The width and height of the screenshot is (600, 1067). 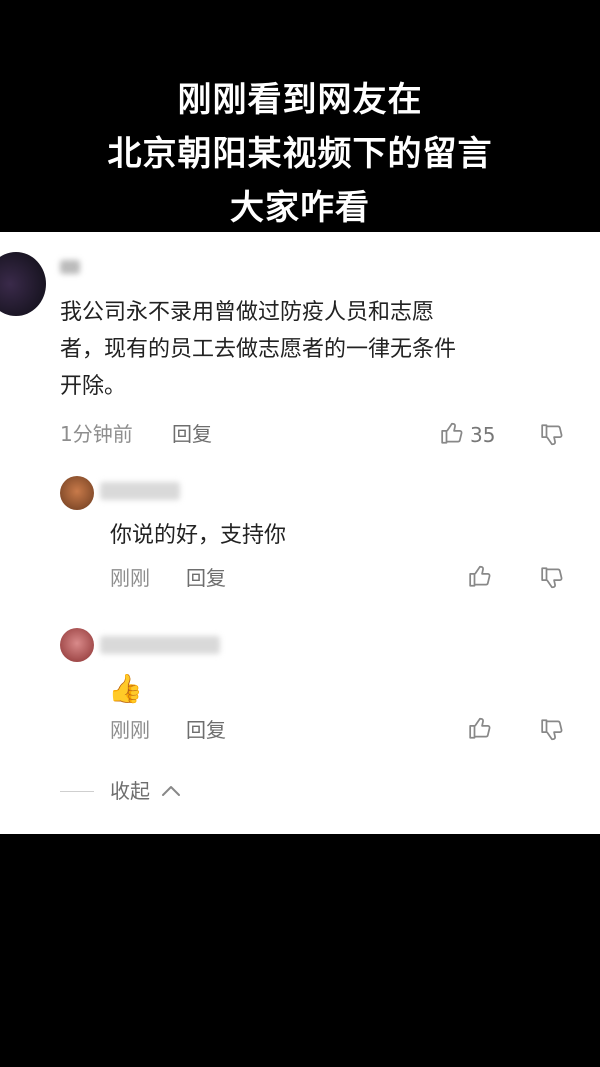 What do you see at coordinates (23, 284) in the screenshot?
I see `commenter-avatar` at bounding box center [23, 284].